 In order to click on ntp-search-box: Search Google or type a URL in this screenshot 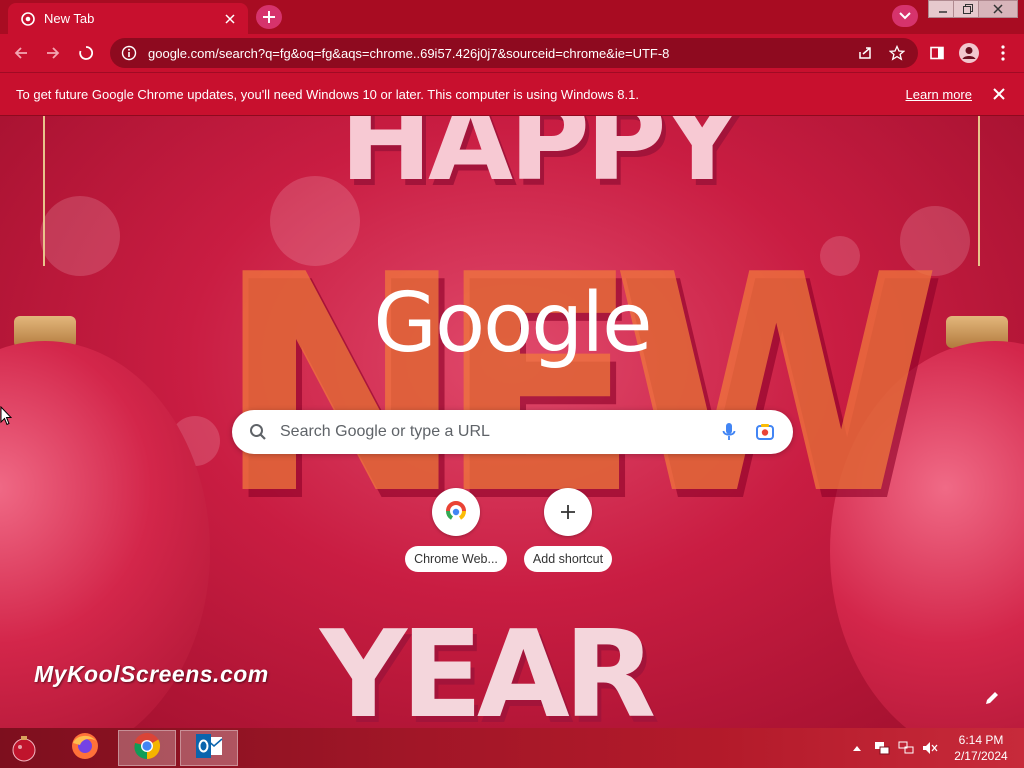, I will do `click(512, 432)`.